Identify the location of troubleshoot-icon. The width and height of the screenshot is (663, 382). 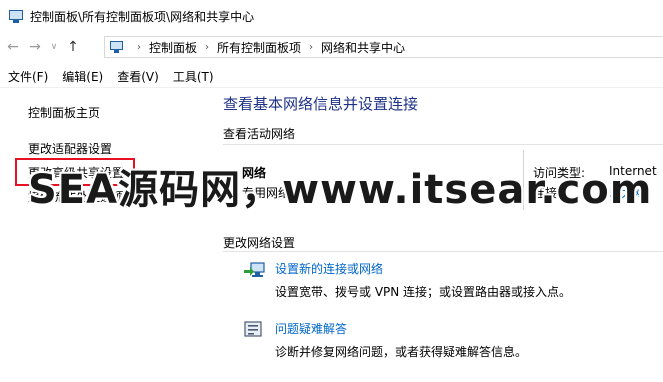
(253, 329).